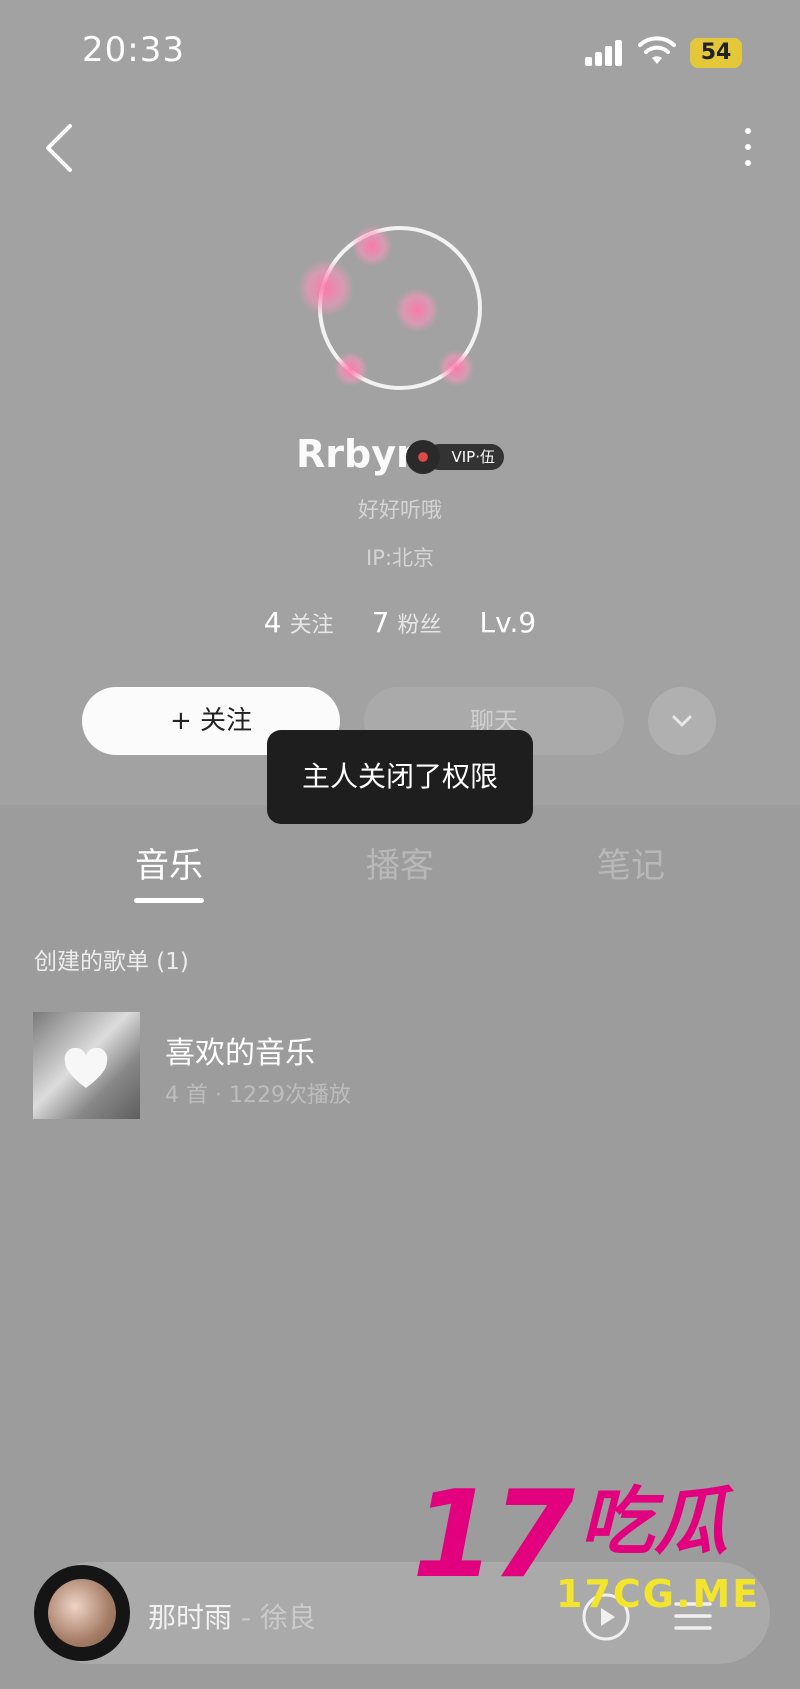  Describe the element at coordinates (748, 150) in the screenshot. I see `more-icon` at that location.